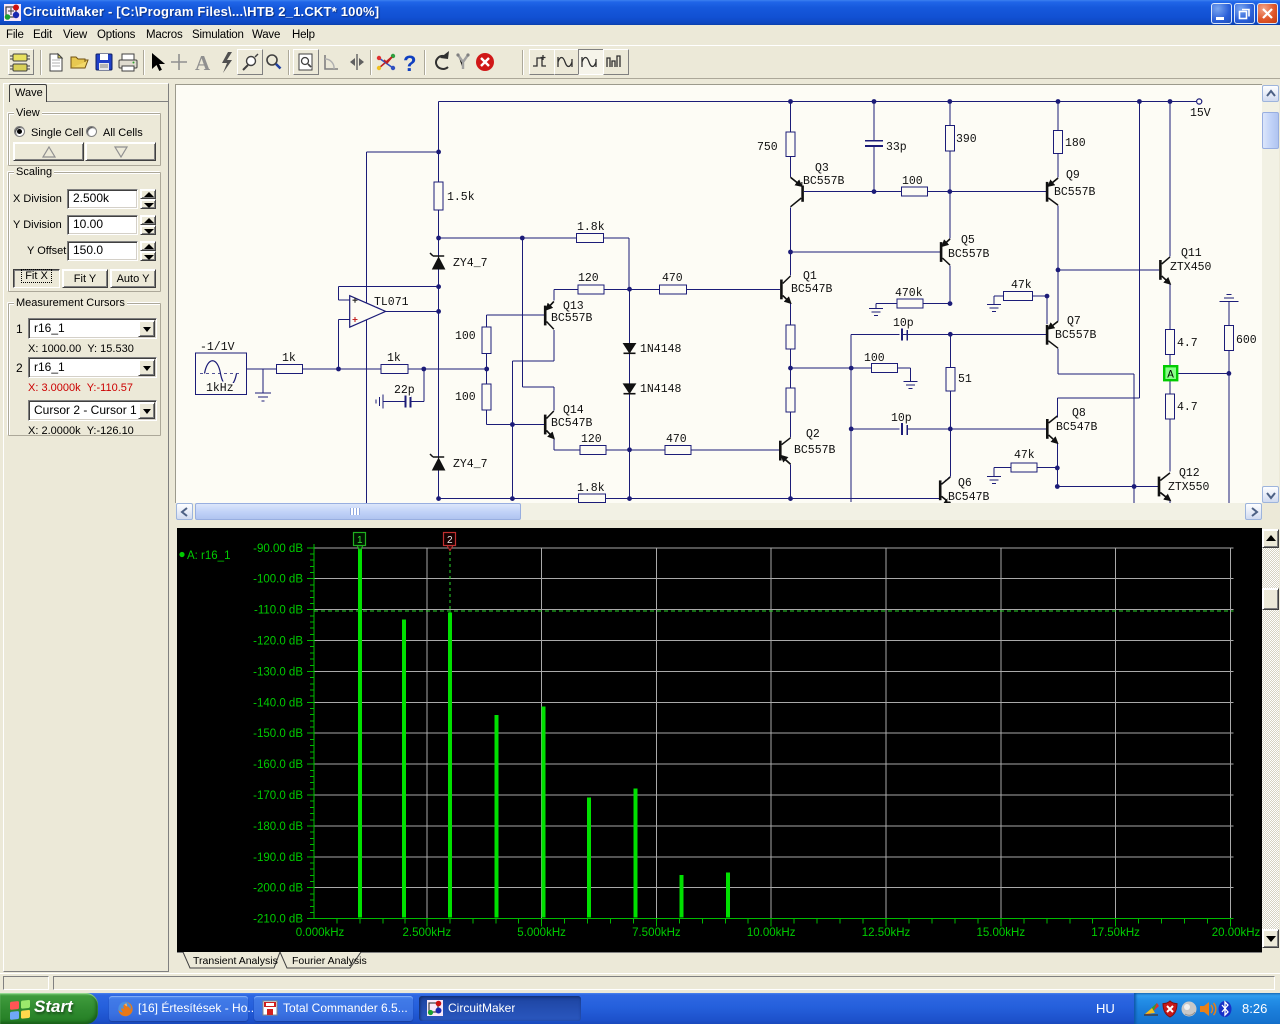  I want to click on svg-text: 470k, so click(909, 293).